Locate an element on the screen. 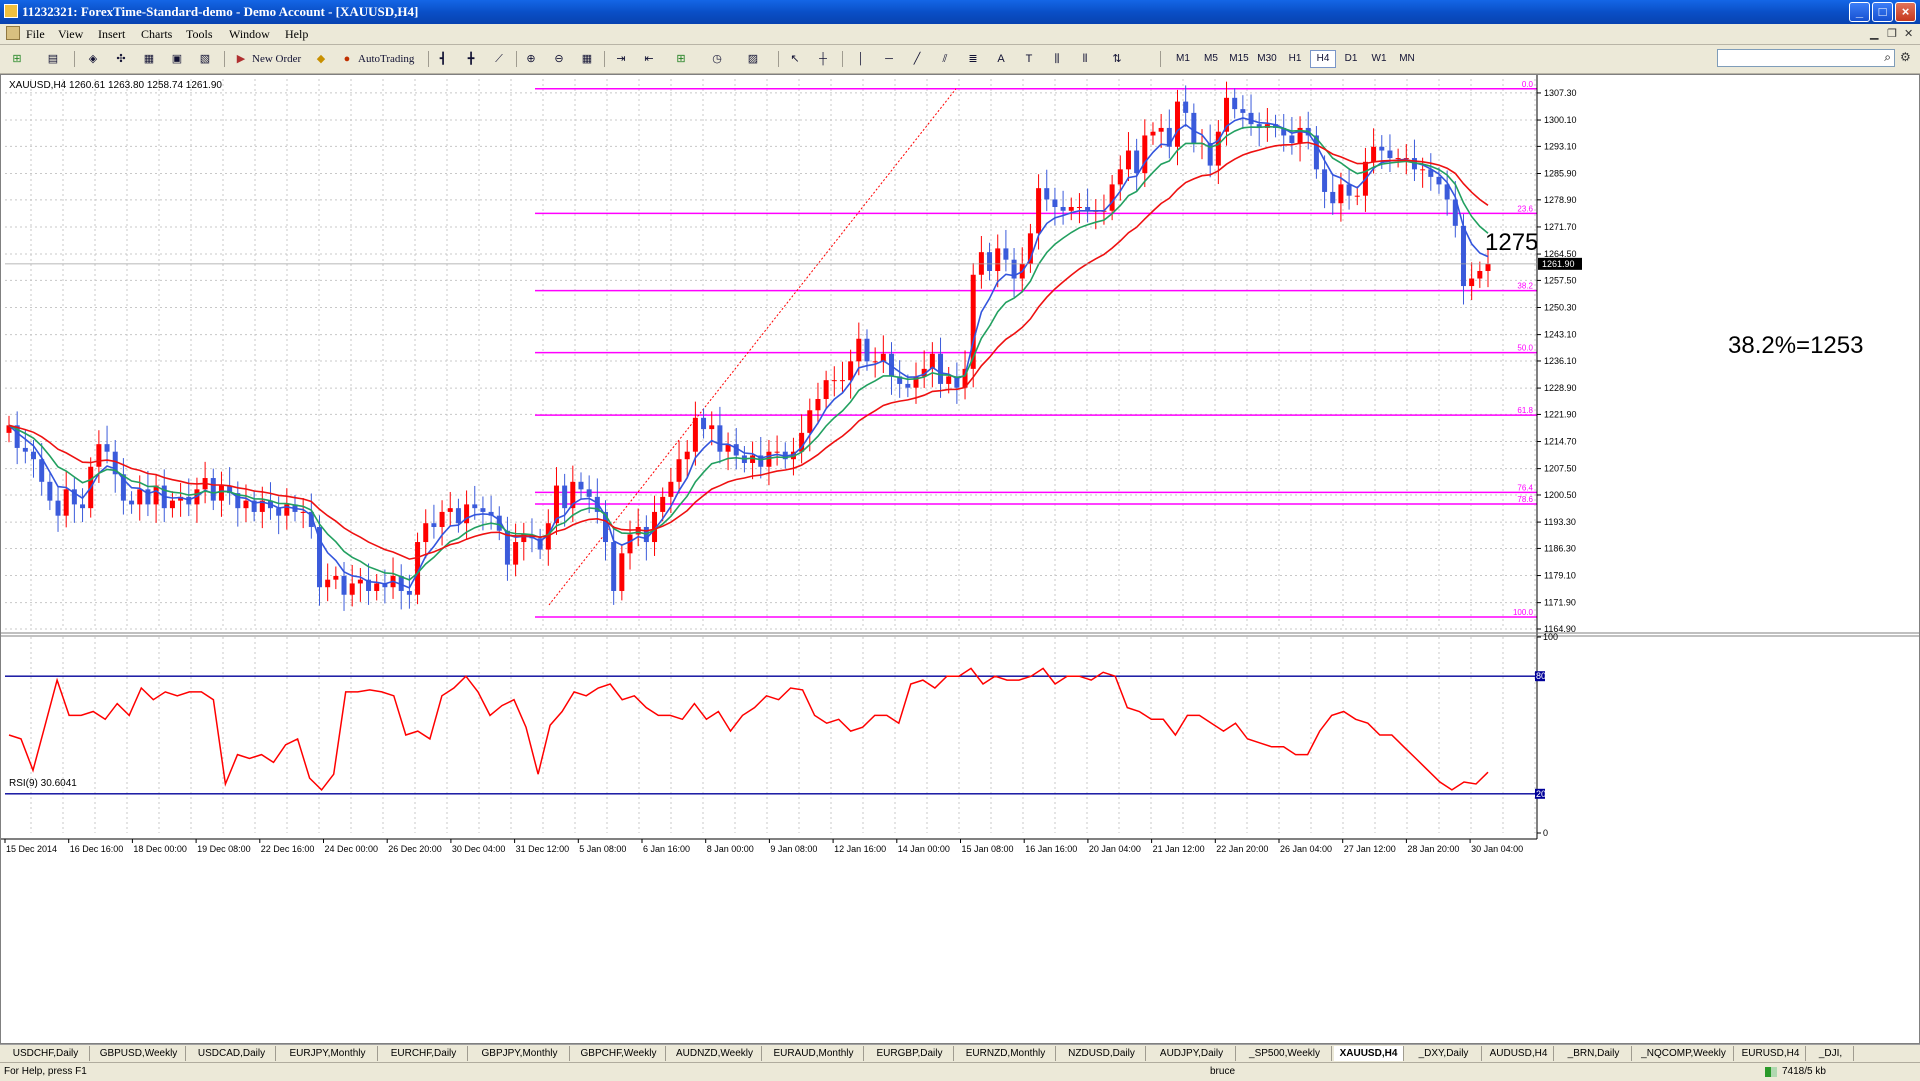 This screenshot has width=1920, height=1081. menu-insert: Insert is located at coordinates (111, 34).